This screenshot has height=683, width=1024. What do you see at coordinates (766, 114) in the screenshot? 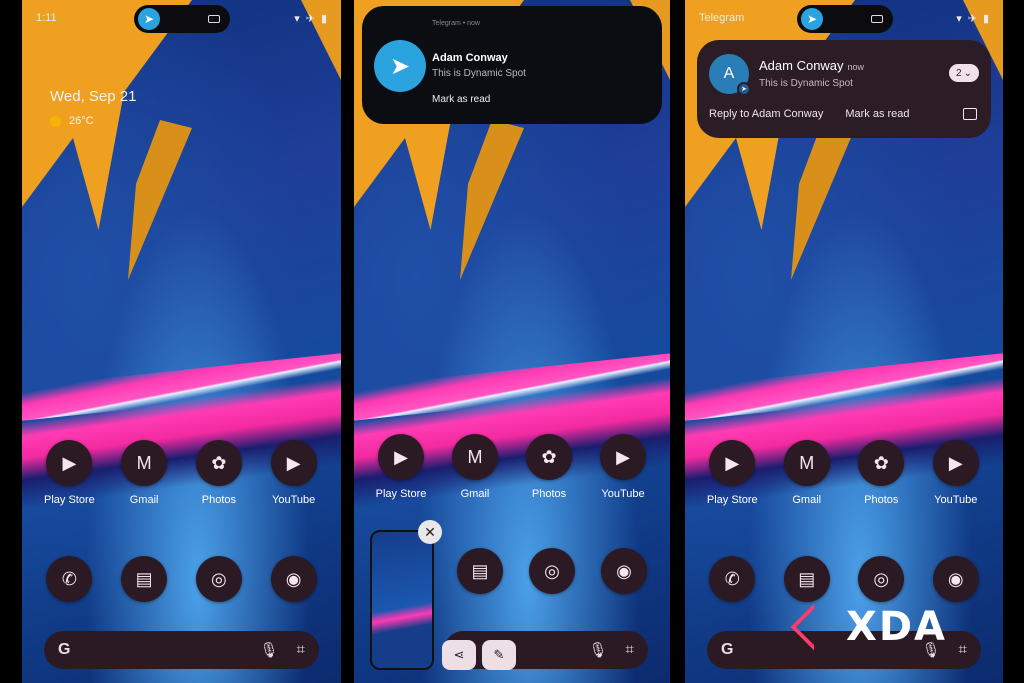
I see `reply-button: Reply to Adam Conway` at bounding box center [766, 114].